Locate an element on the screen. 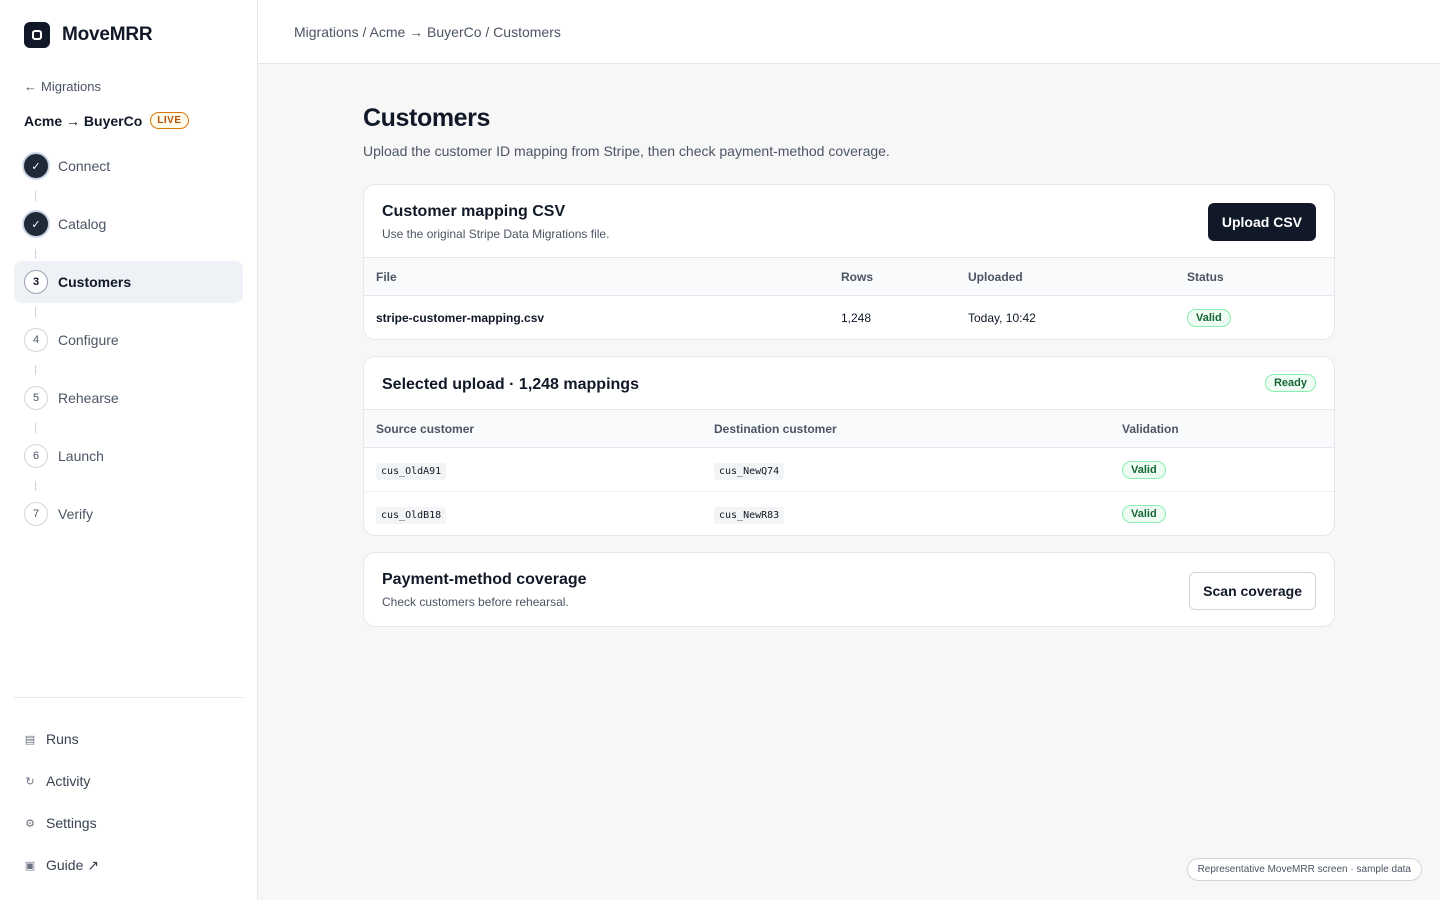 The image size is (1440, 900). step-verify: 7 Verify is located at coordinates (128, 514).